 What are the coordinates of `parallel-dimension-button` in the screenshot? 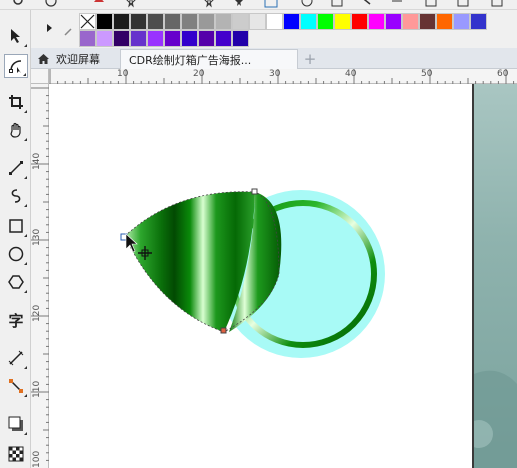 It's located at (16, 358).